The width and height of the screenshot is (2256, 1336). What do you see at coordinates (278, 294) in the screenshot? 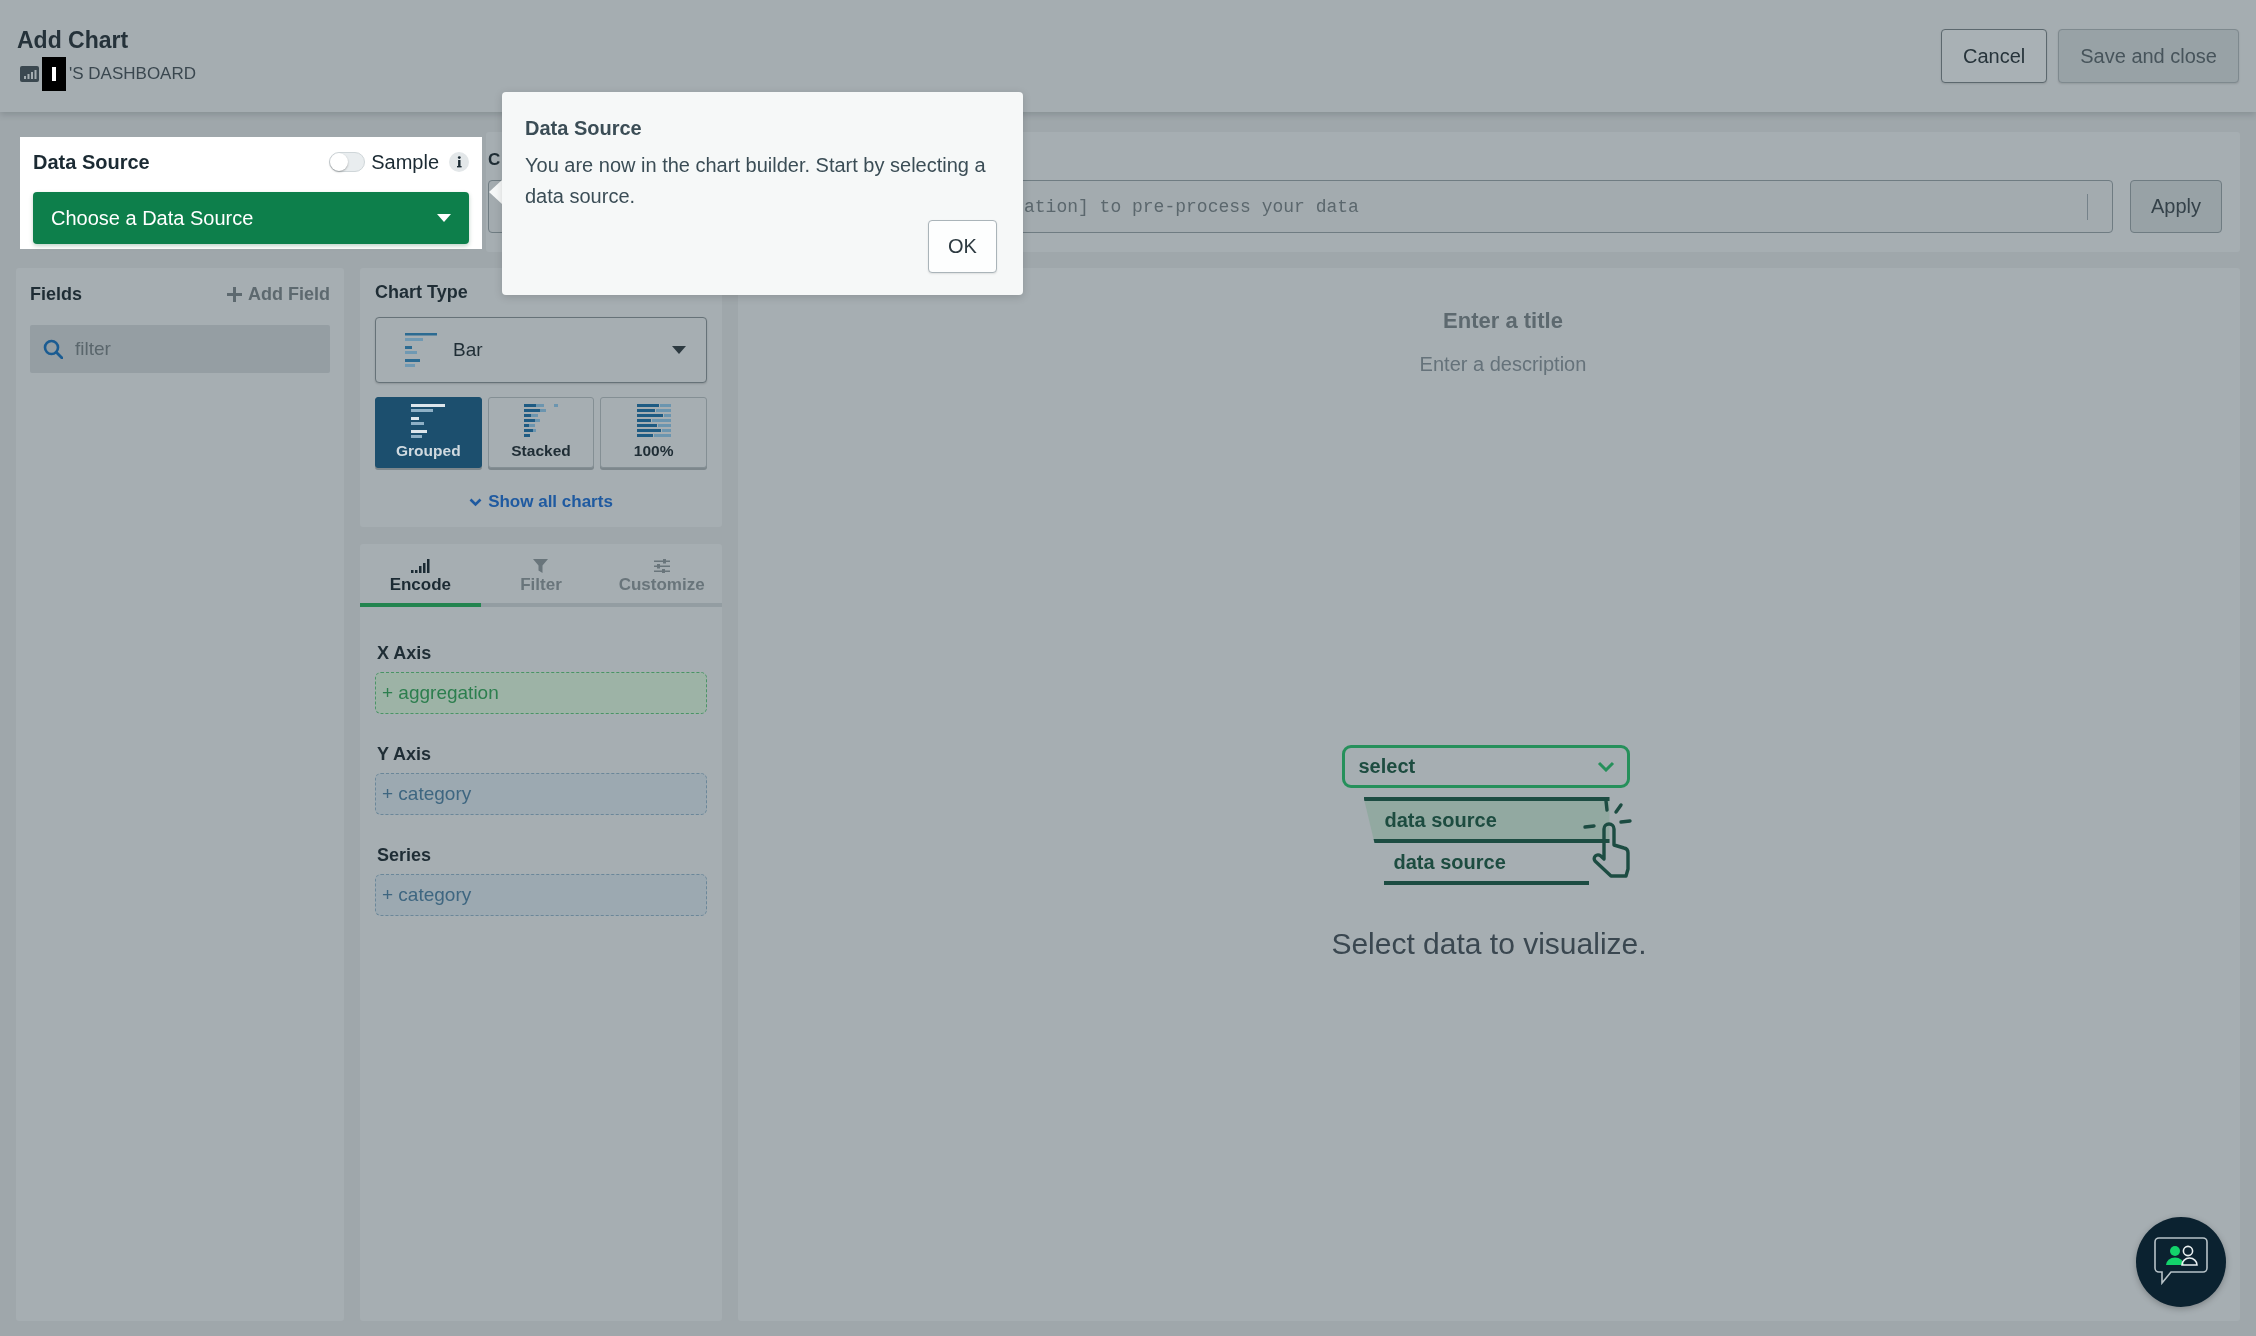
I see `add-field-button: Add Field` at bounding box center [278, 294].